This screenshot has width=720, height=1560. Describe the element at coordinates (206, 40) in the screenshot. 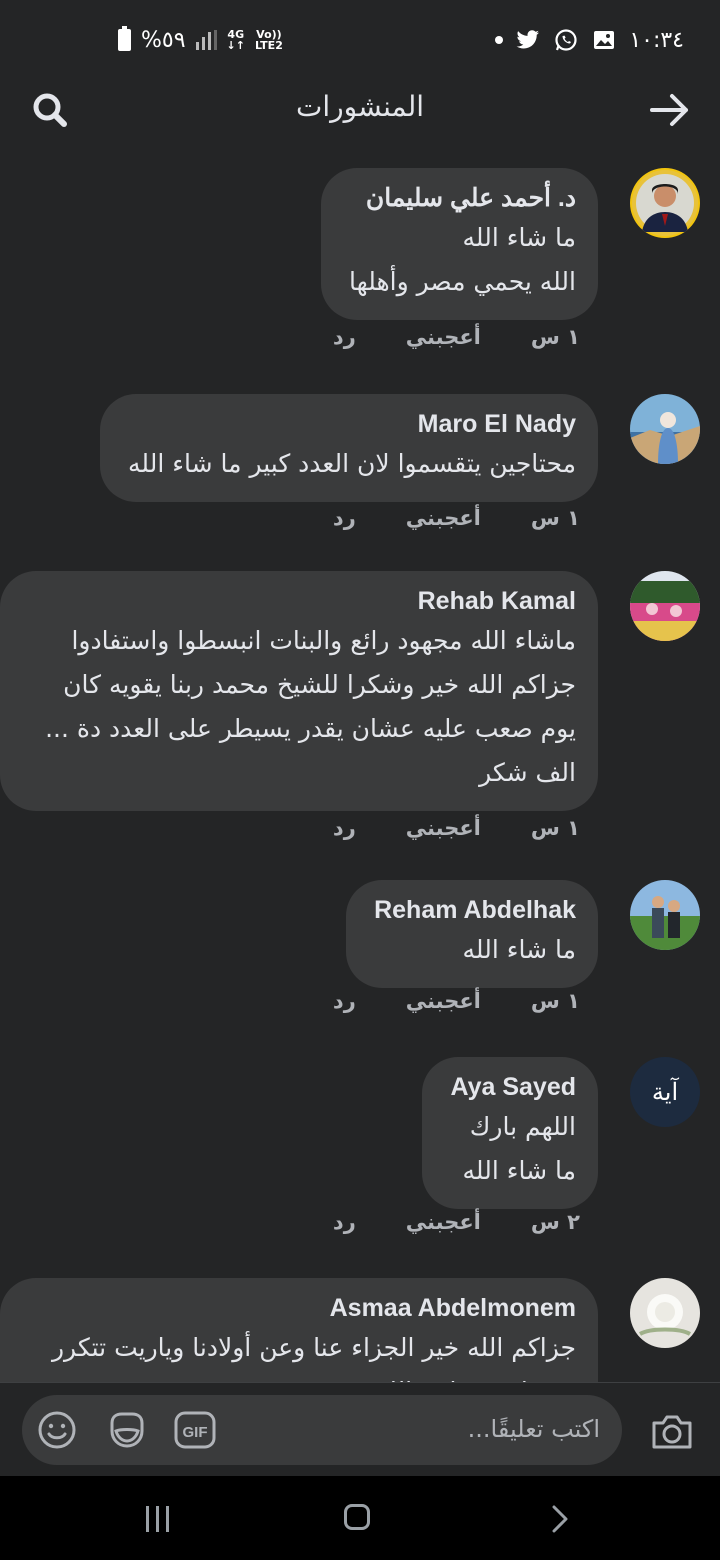

I see `signal-icon` at that location.